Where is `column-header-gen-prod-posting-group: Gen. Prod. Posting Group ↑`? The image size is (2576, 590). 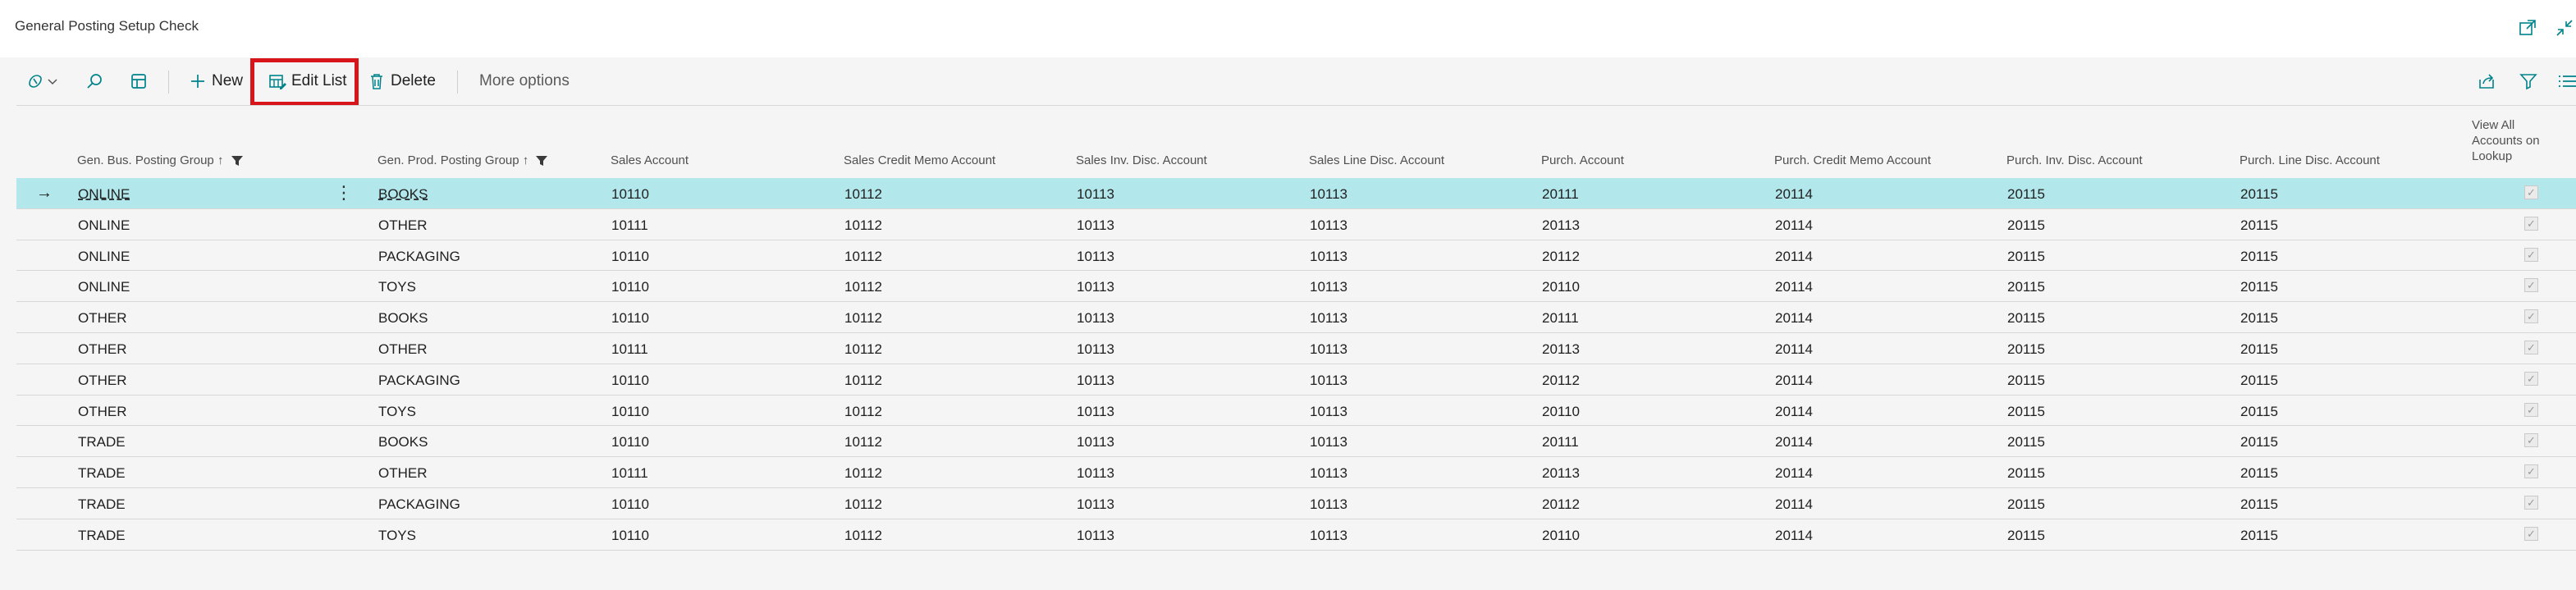
column-header-gen-prod-posting-group: Gen. Prod. Posting Group ↑ is located at coordinates (462, 161).